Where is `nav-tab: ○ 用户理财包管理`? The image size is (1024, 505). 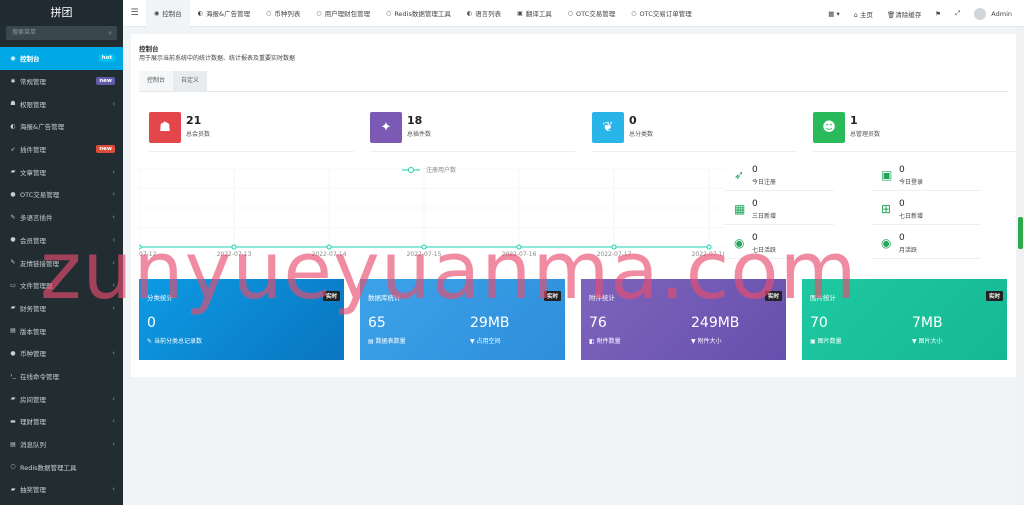 nav-tab: ○ 用户理财包管理 is located at coordinates (343, 13).